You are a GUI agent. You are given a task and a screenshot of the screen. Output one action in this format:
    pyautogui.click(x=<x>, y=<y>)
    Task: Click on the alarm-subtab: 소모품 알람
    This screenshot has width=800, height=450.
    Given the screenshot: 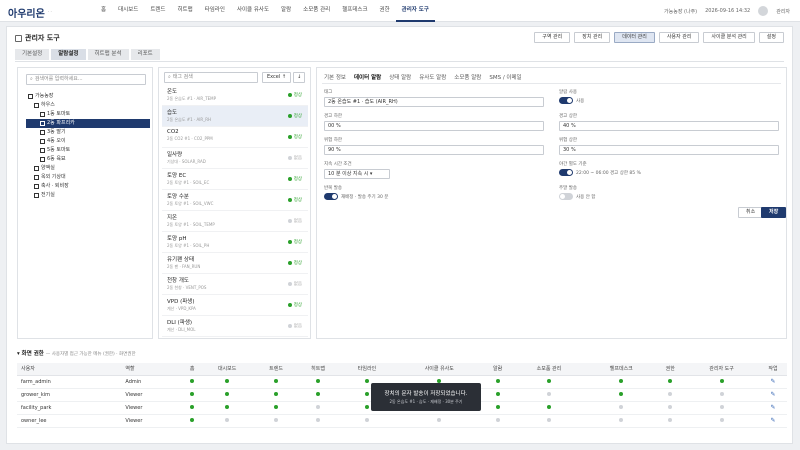 What is the action you would take?
    pyautogui.click(x=467, y=78)
    